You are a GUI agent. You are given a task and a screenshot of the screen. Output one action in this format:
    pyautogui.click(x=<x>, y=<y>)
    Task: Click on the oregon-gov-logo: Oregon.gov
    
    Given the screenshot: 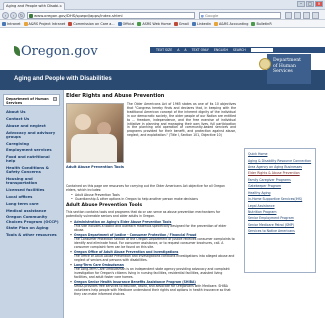 What is the action you would take?
    pyautogui.click(x=56, y=51)
    